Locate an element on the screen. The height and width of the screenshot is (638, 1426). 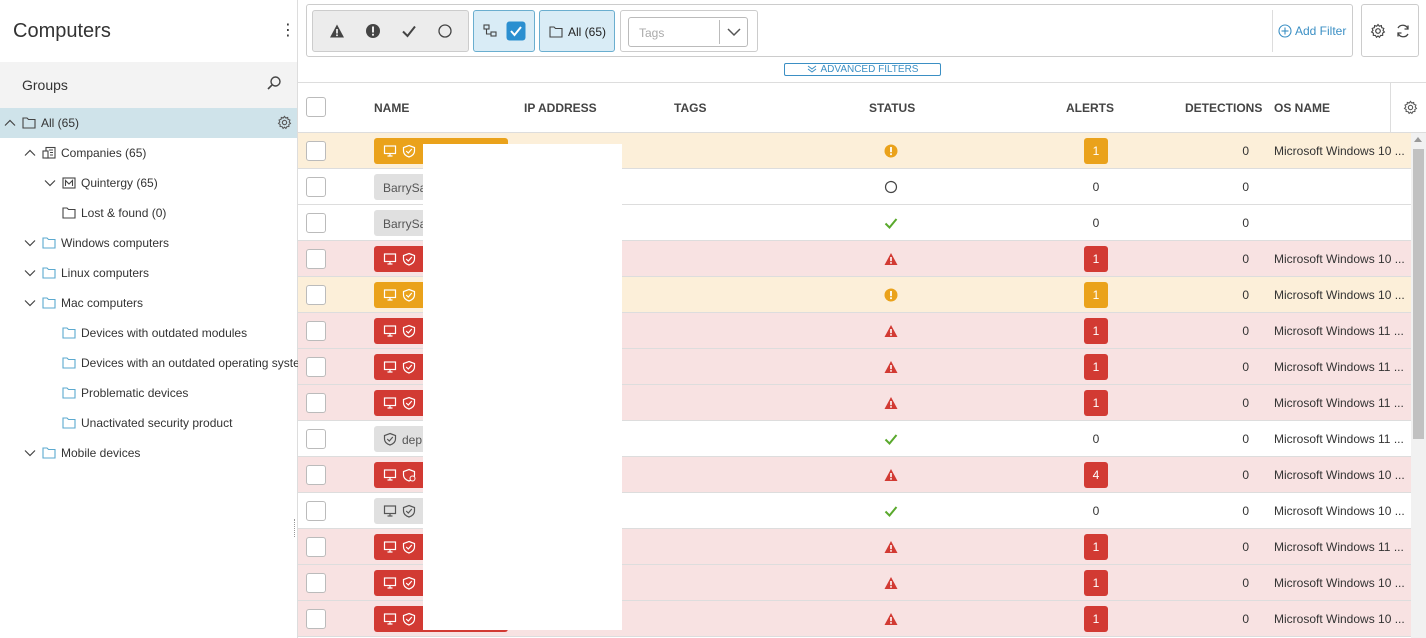
add-filter-button: Add Filter is located at coordinates (1312, 31).